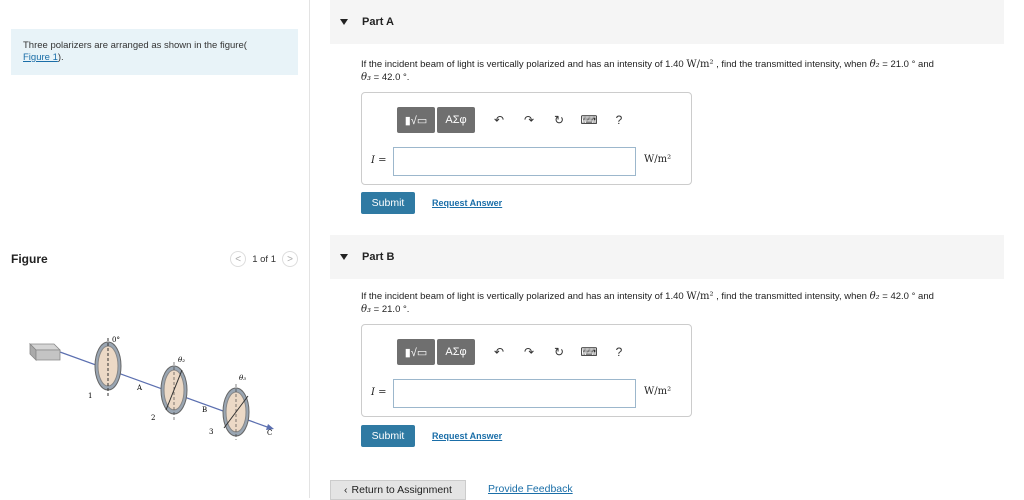 The image size is (1024, 500). What do you see at coordinates (290, 259) in the screenshot?
I see `next-figure-button: >` at bounding box center [290, 259].